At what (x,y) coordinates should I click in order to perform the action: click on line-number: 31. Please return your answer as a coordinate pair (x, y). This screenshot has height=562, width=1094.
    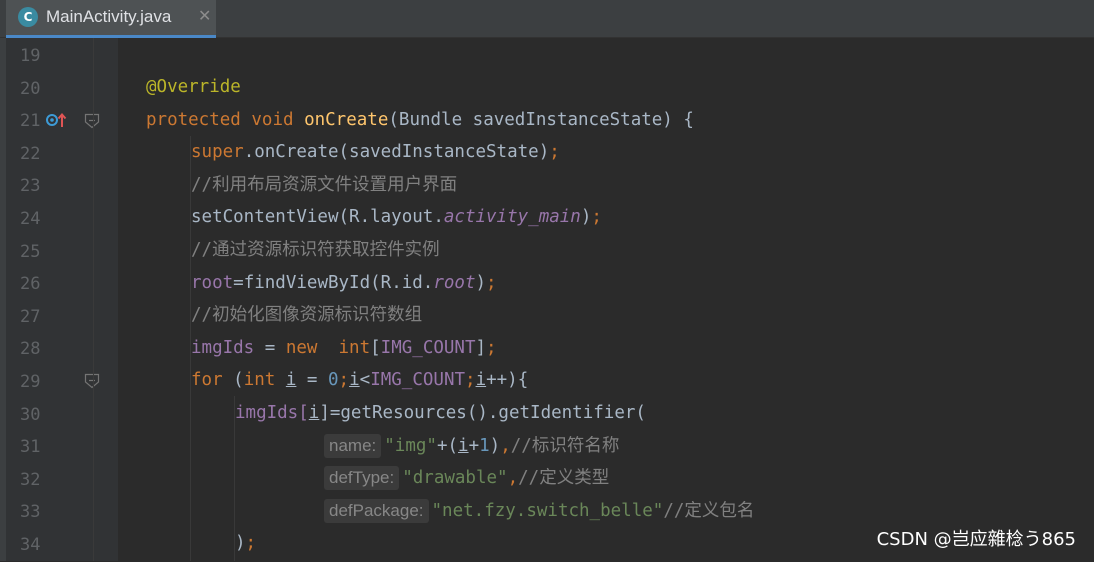
    Looking at the image, I should click on (30, 447).